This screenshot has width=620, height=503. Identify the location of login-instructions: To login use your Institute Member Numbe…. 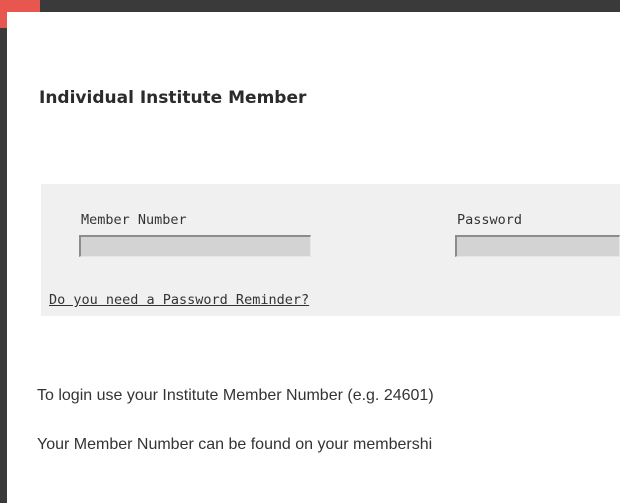
(235, 395).